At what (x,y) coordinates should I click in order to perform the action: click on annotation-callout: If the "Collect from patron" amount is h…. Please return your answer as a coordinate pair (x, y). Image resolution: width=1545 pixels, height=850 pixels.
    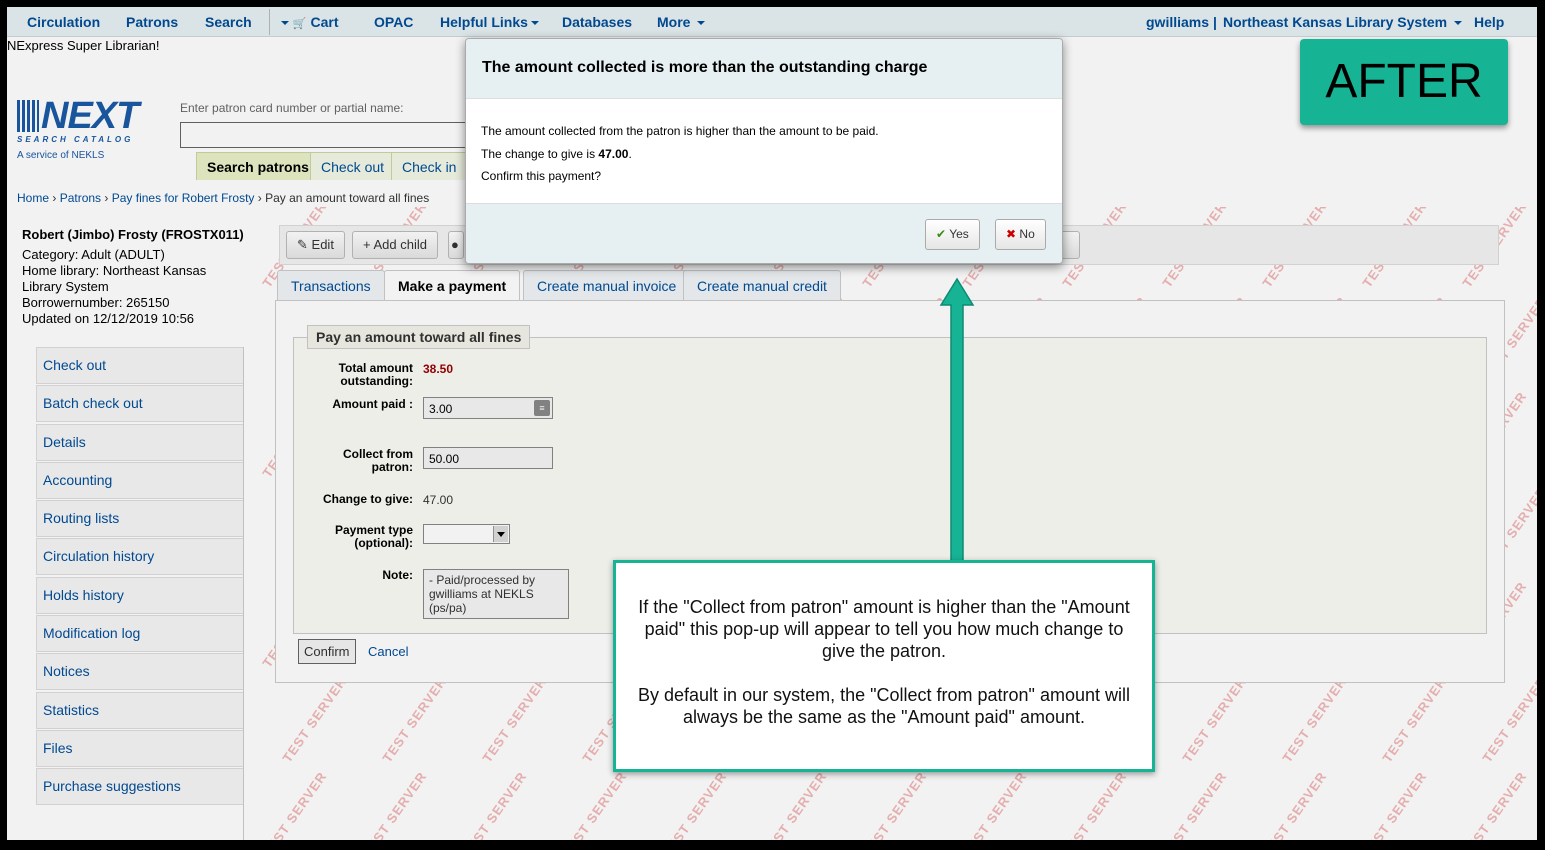
    Looking at the image, I should click on (884, 666).